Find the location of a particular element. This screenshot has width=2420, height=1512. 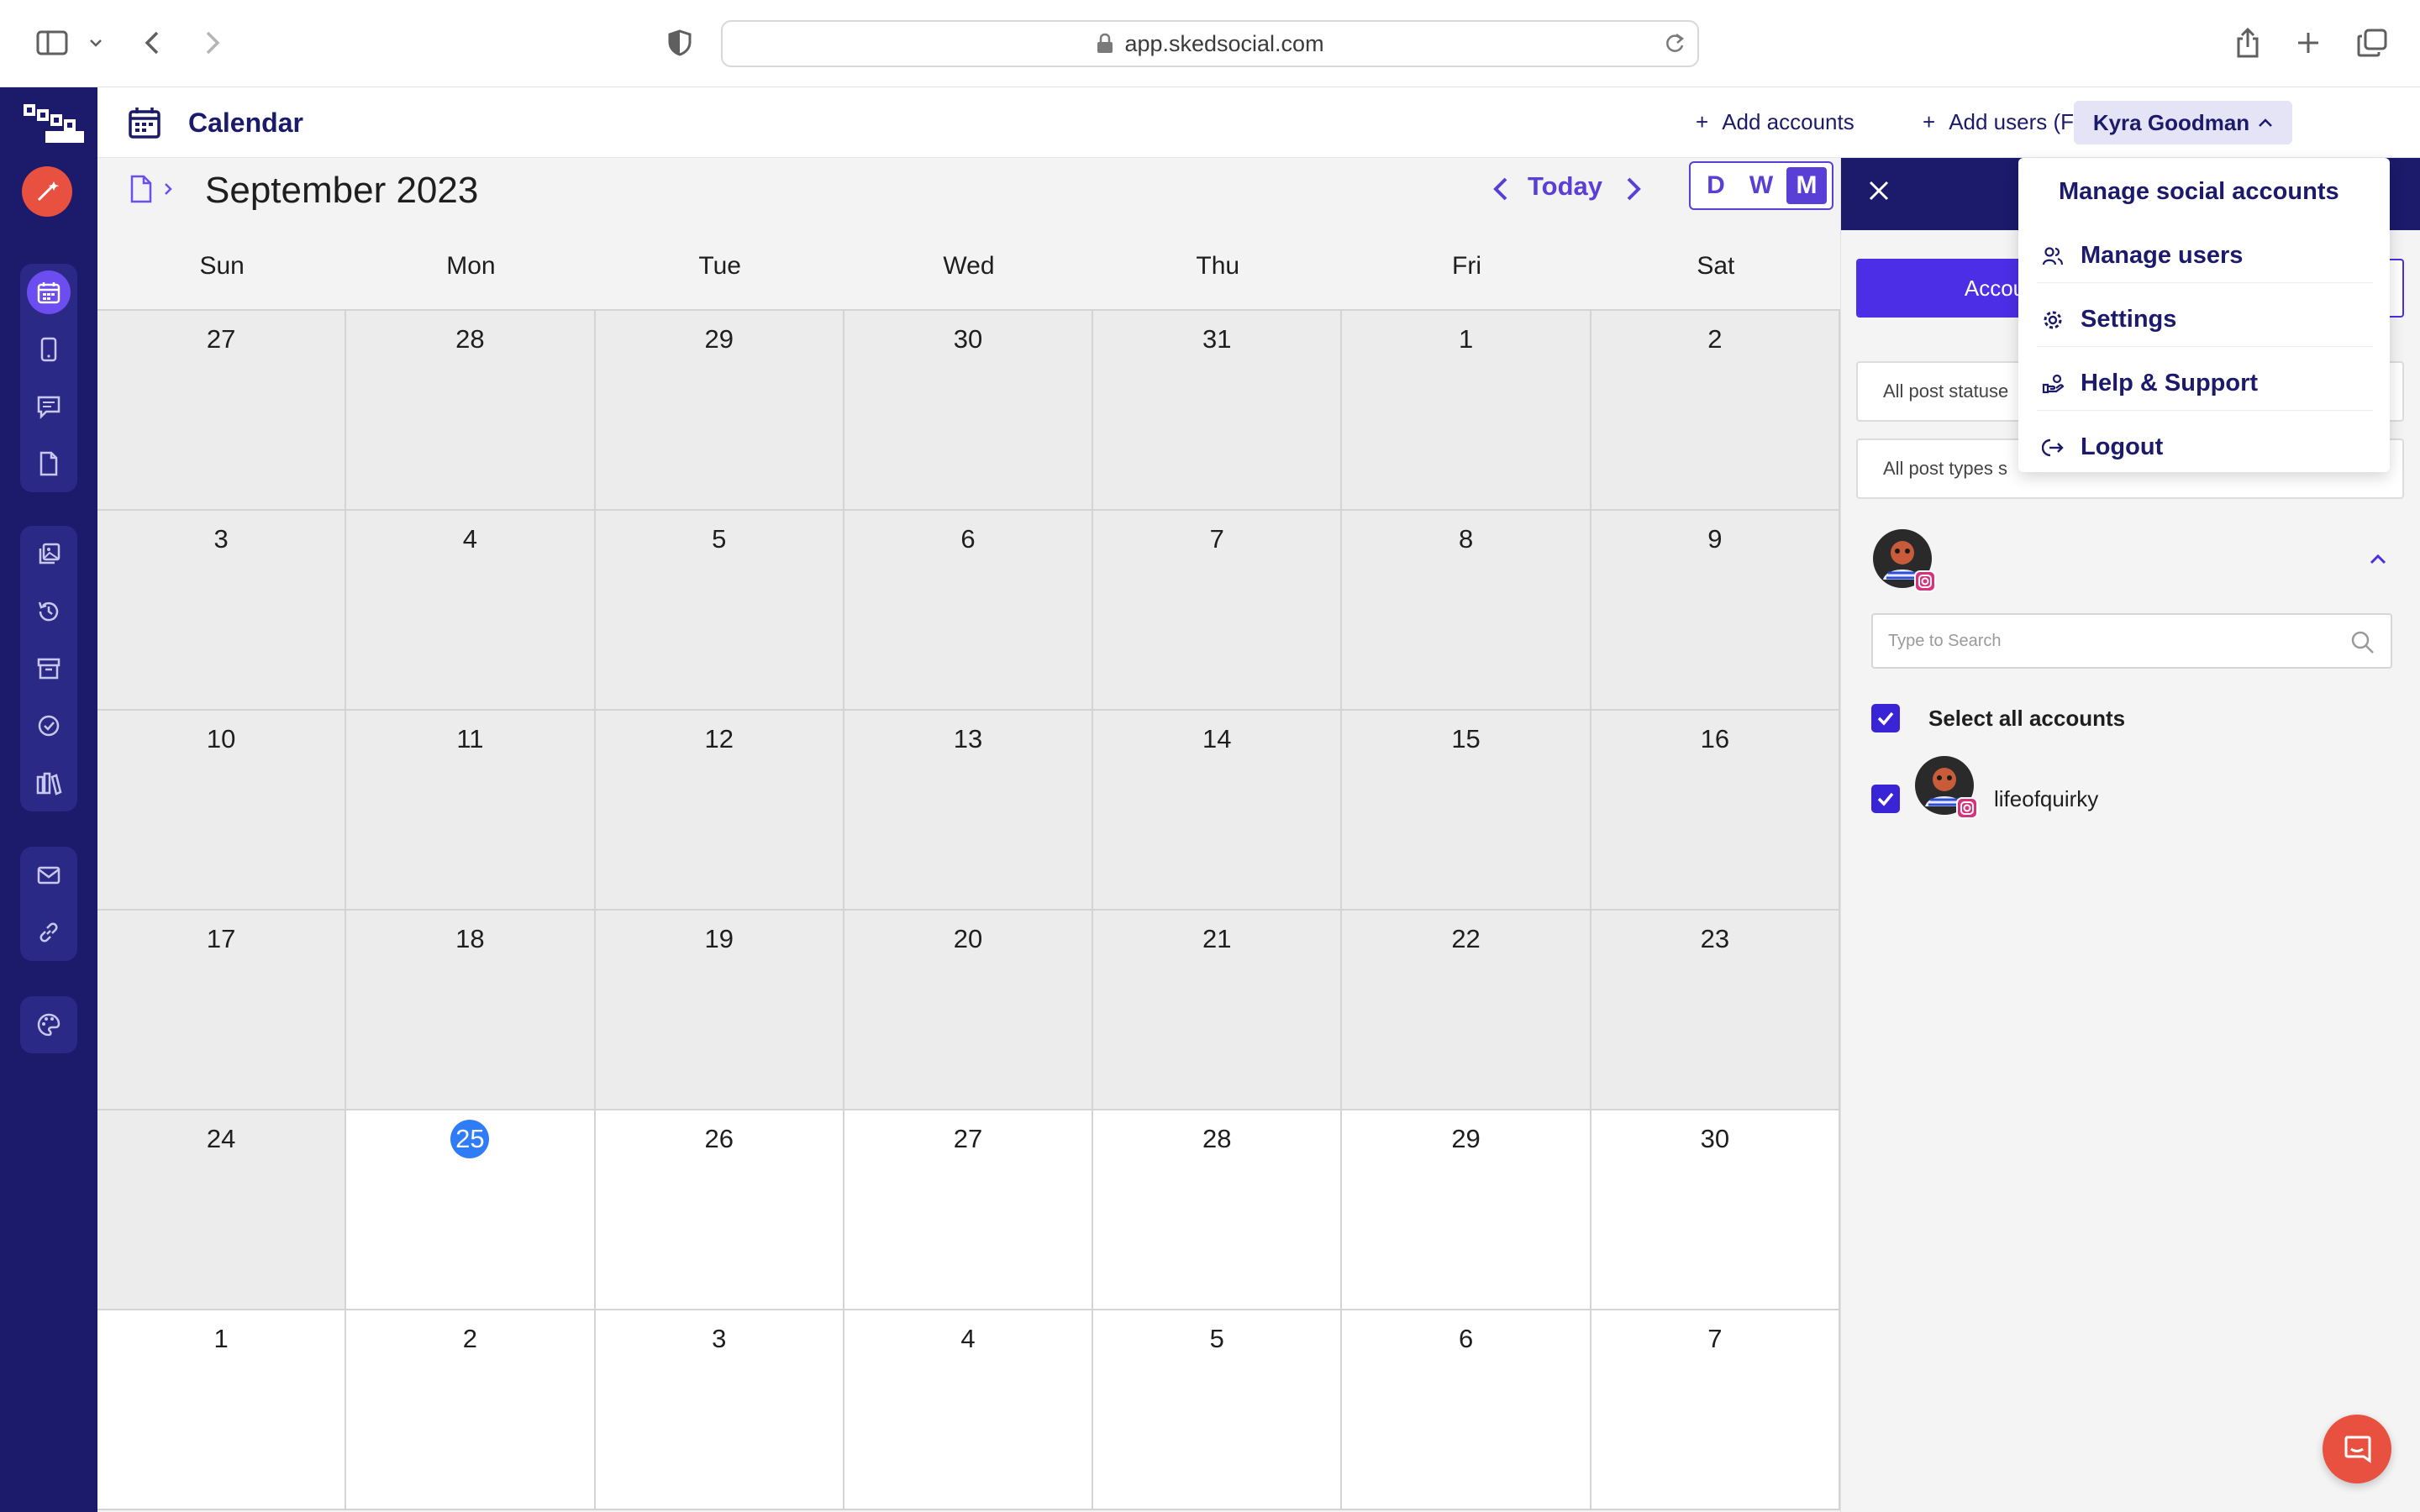

new-tab-icon is located at coordinates (2308, 43).